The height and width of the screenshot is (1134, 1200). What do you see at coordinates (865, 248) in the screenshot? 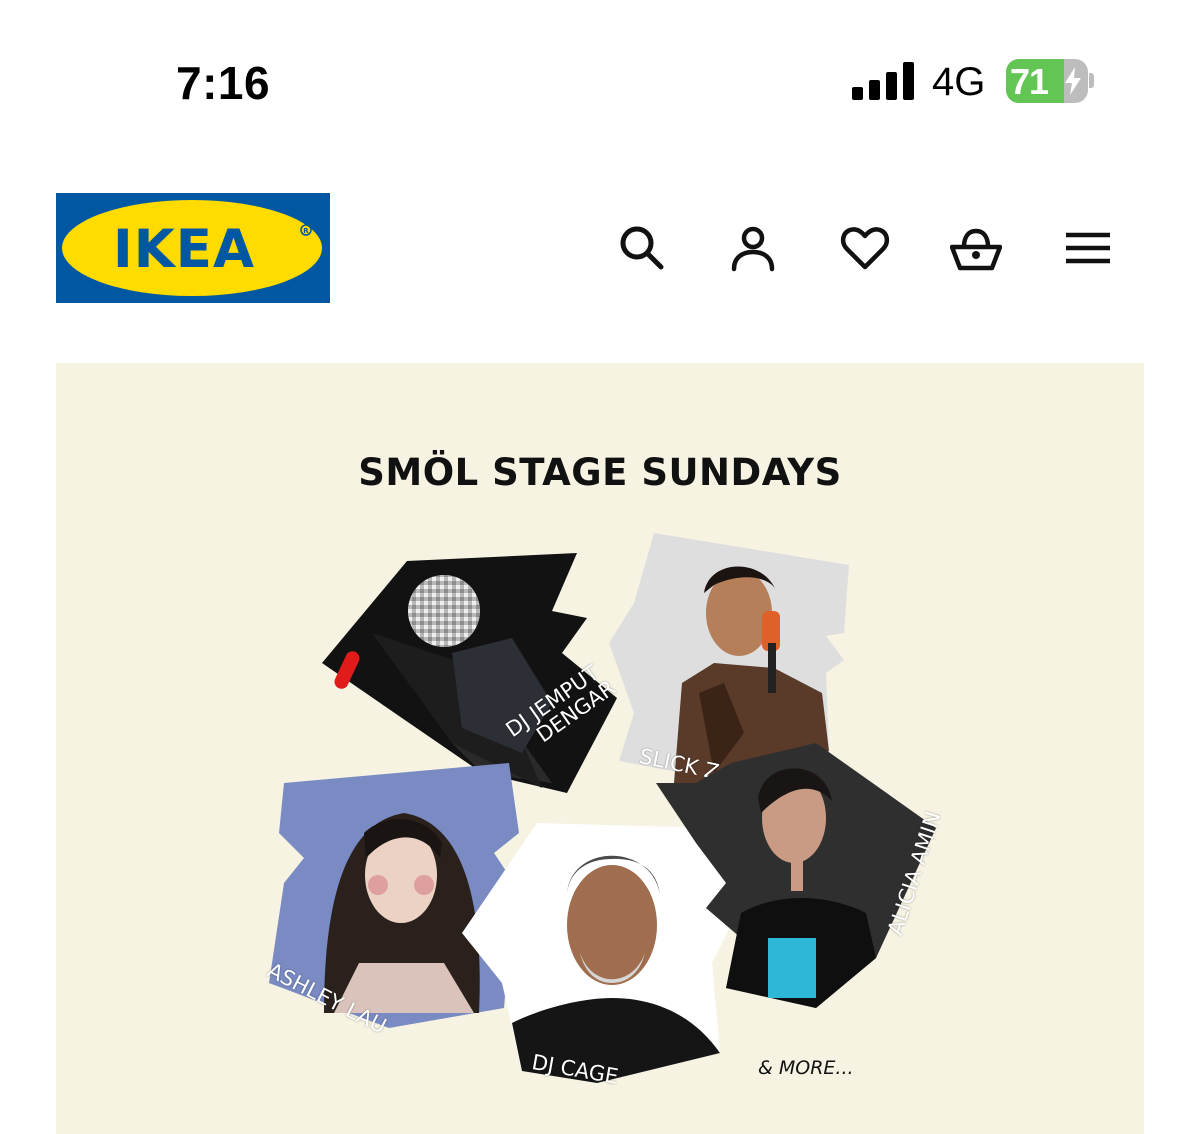
I see `heart-icon` at bounding box center [865, 248].